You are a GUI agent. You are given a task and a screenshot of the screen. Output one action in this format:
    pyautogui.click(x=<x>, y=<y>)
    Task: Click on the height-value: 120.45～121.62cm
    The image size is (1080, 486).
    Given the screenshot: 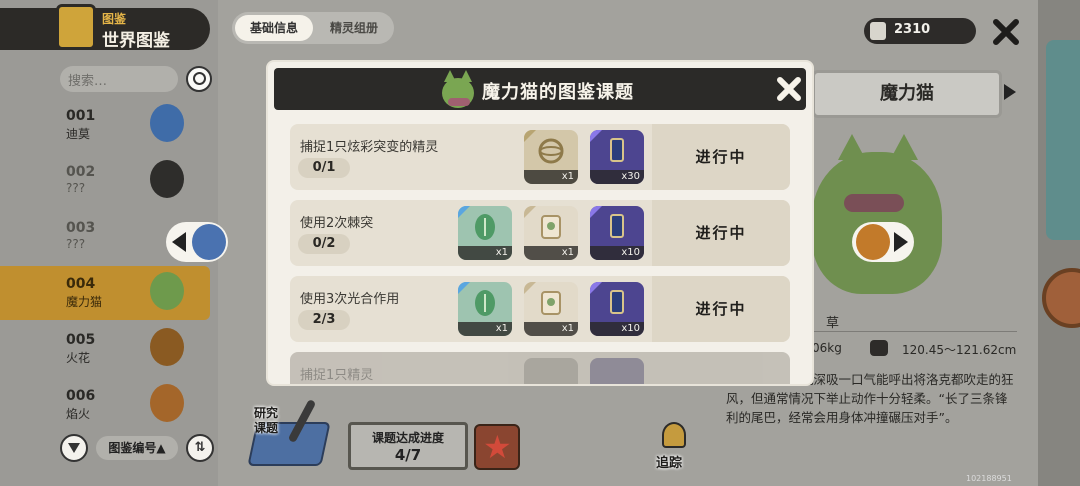 What is the action you would take?
    pyautogui.click(x=959, y=350)
    